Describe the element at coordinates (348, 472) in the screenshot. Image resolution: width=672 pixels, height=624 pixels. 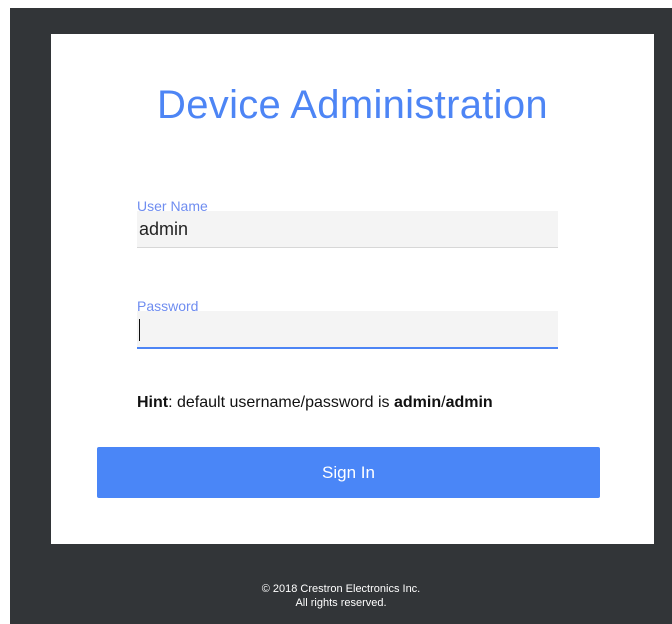
I see `sign-in-button: Sign In` at that location.